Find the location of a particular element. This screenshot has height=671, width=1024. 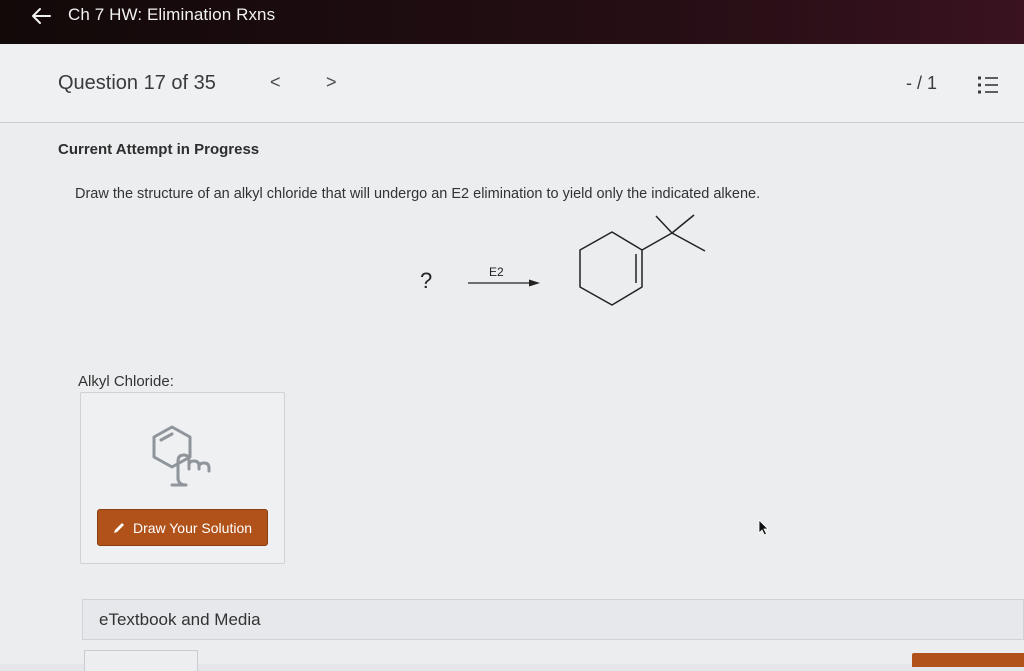

question-header: Question 17 of 35 < > - / 1 is located at coordinates (512, 83).